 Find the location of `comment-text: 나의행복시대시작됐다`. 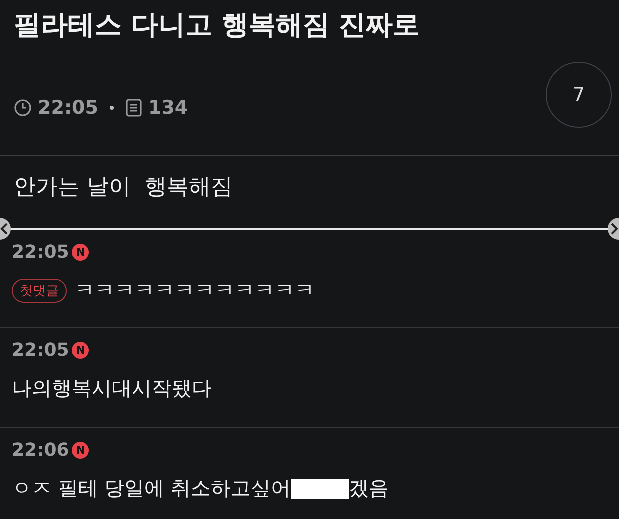

comment-text: 나의행복시대시작됐다 is located at coordinates (112, 388).